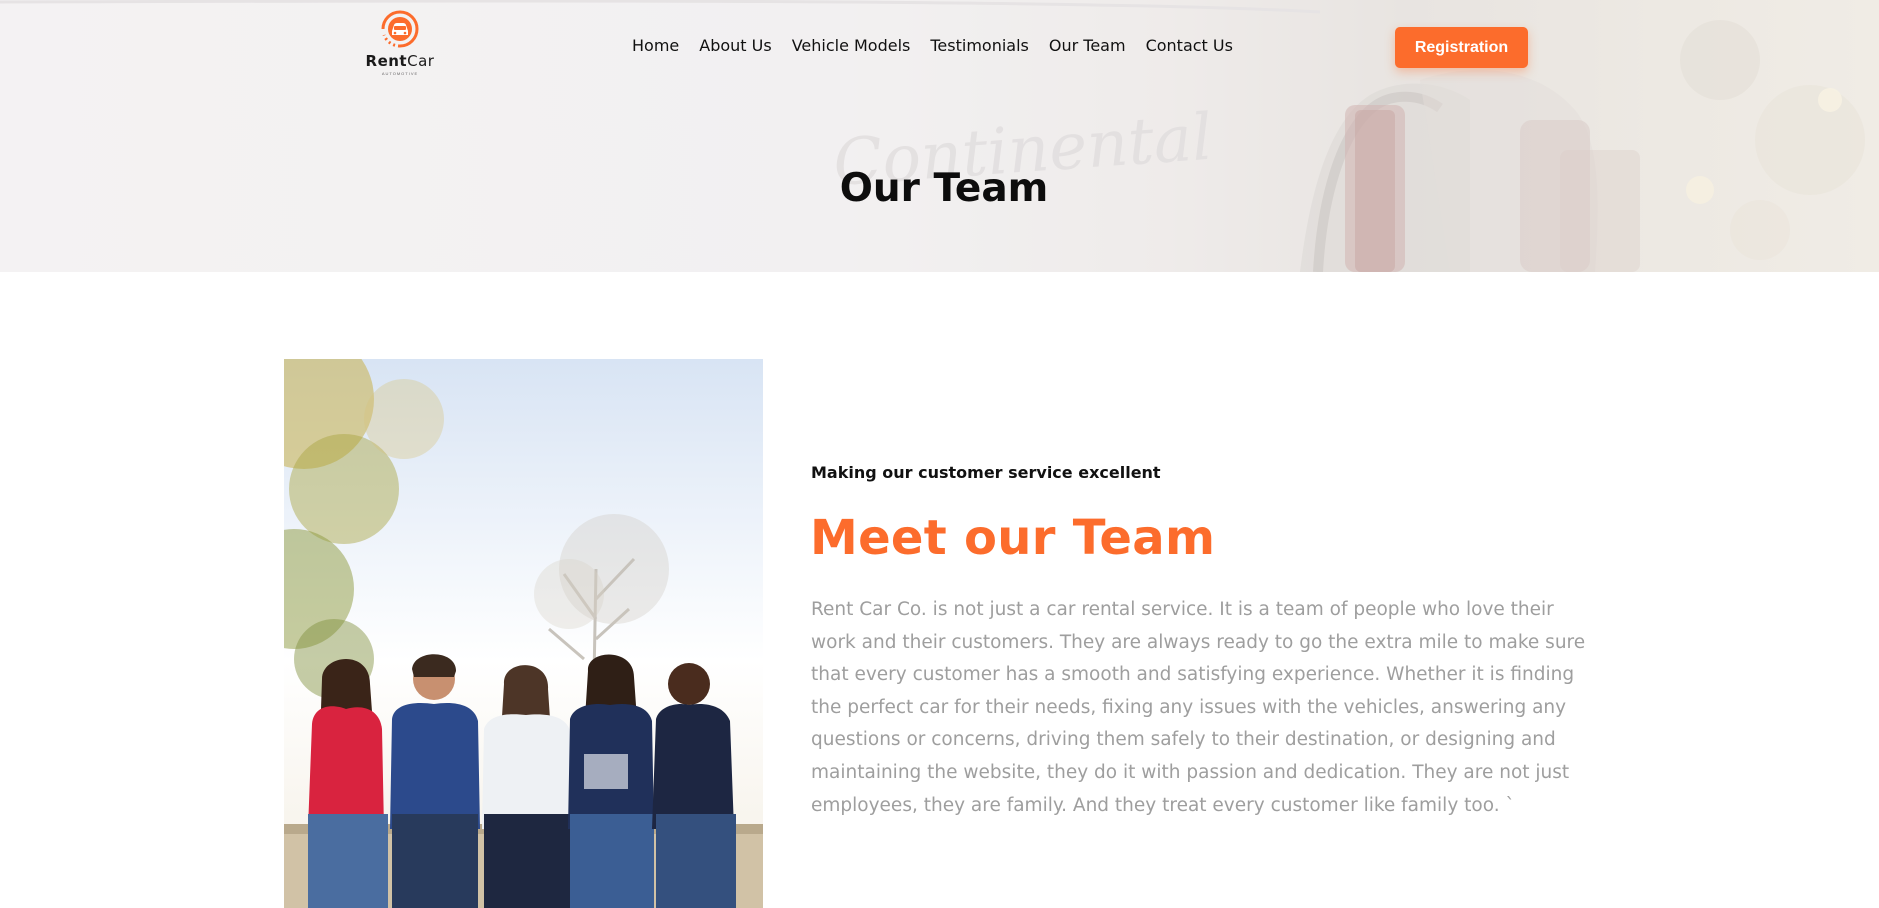  What do you see at coordinates (1461, 47) in the screenshot?
I see `registration-button: Registration` at bounding box center [1461, 47].